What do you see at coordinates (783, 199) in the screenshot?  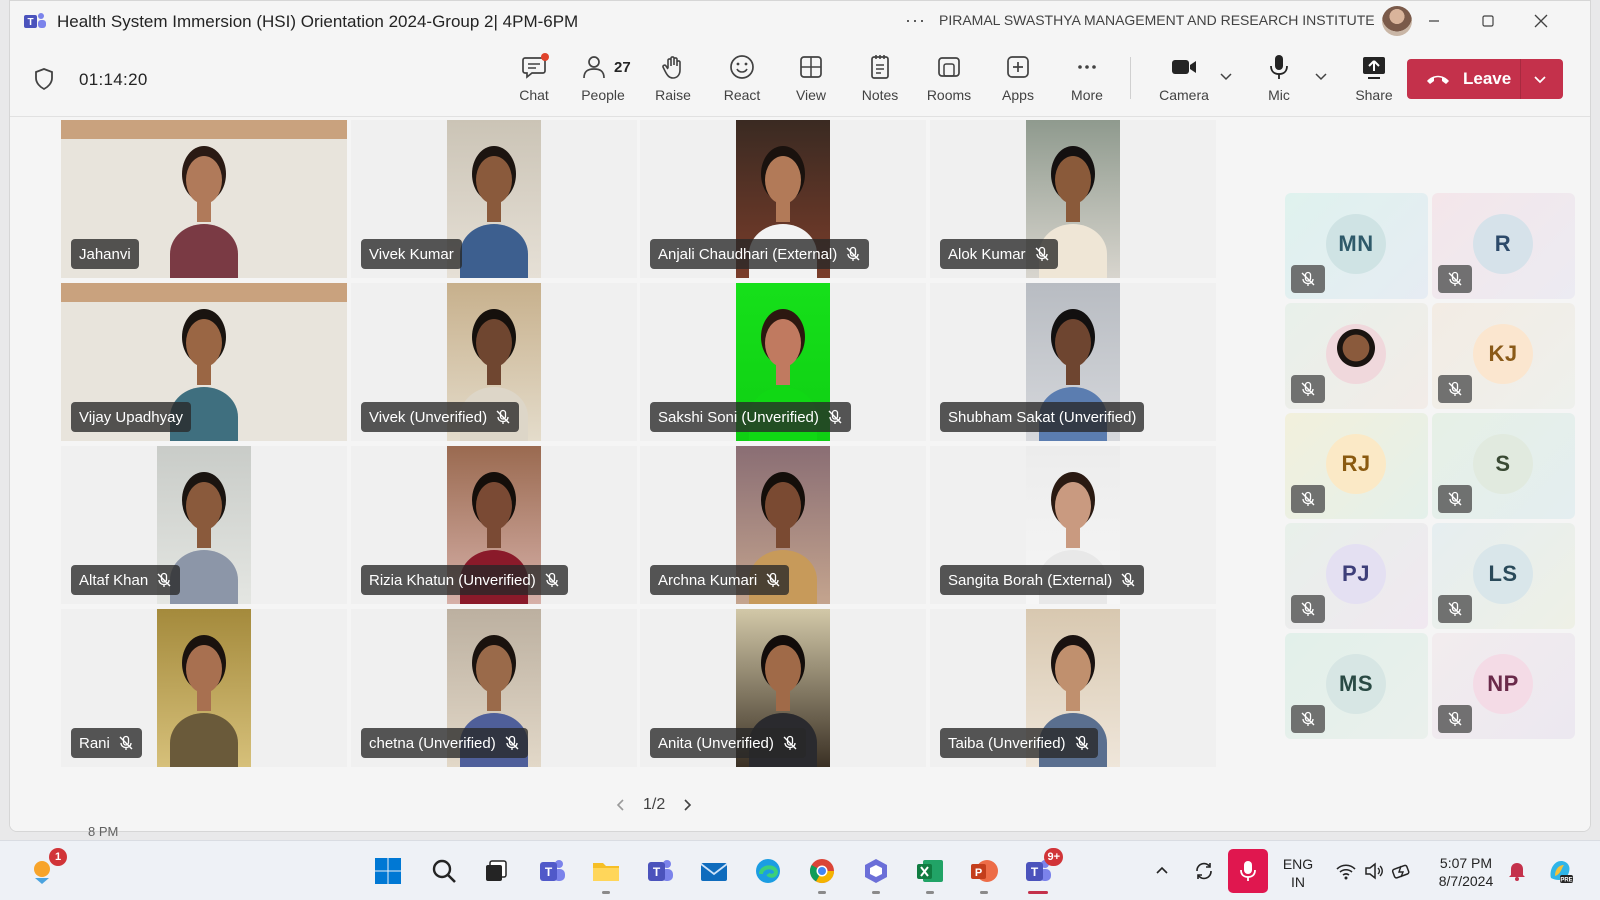 I see `participant-tile: Anjali Chaudhari (External)` at bounding box center [783, 199].